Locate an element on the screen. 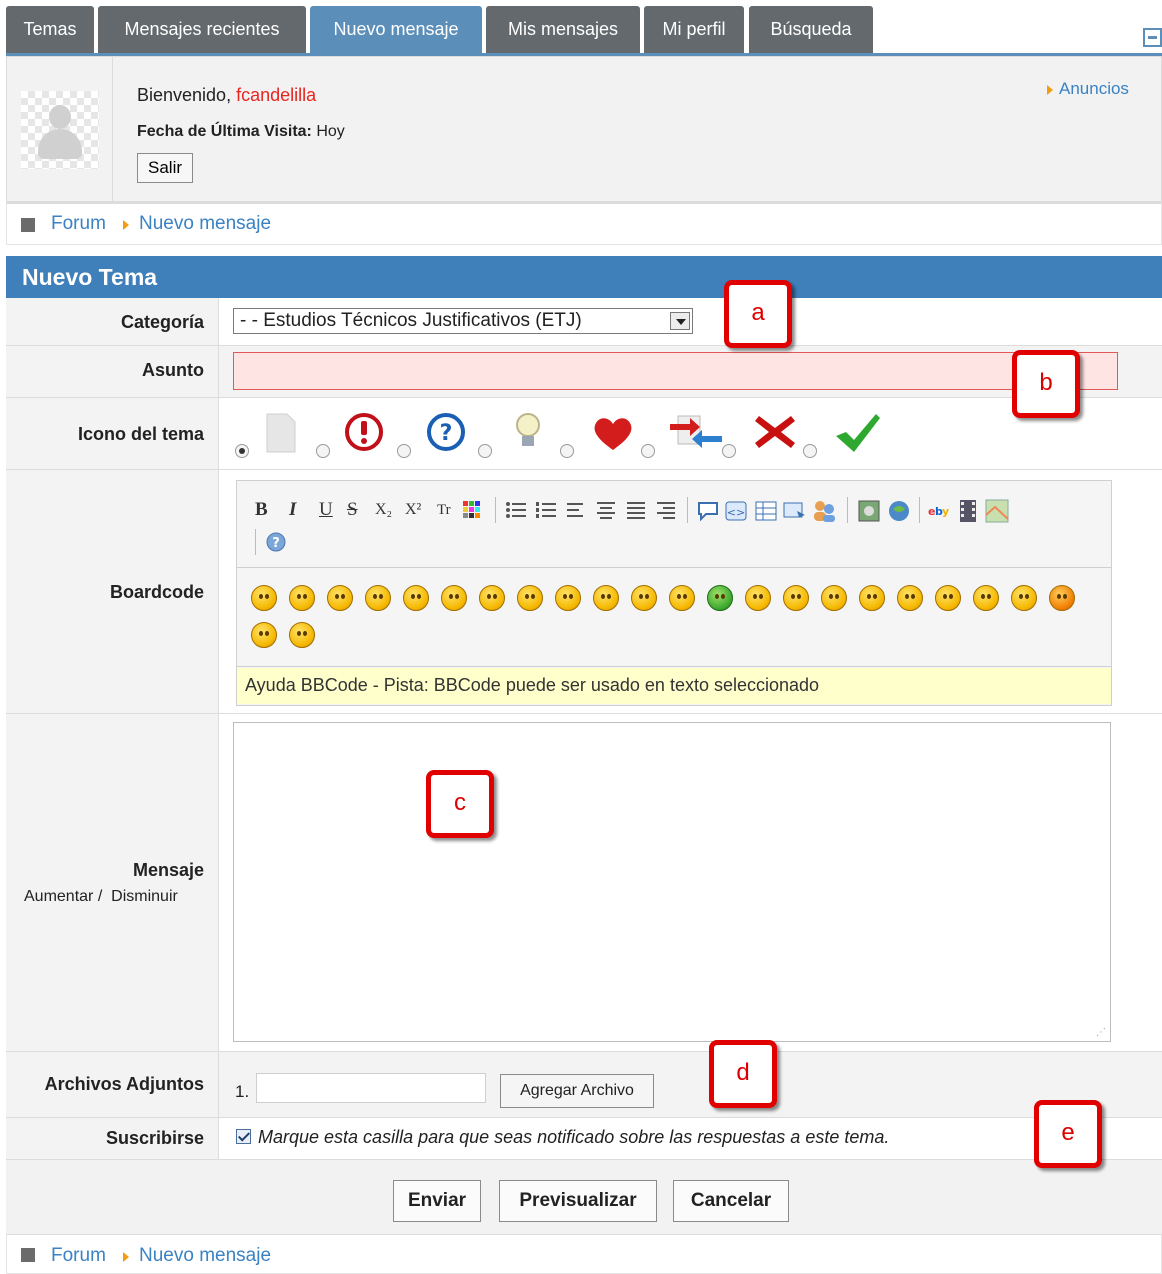 The image size is (1162, 1274). subscript-button: X₂ is located at coordinates (383, 510).